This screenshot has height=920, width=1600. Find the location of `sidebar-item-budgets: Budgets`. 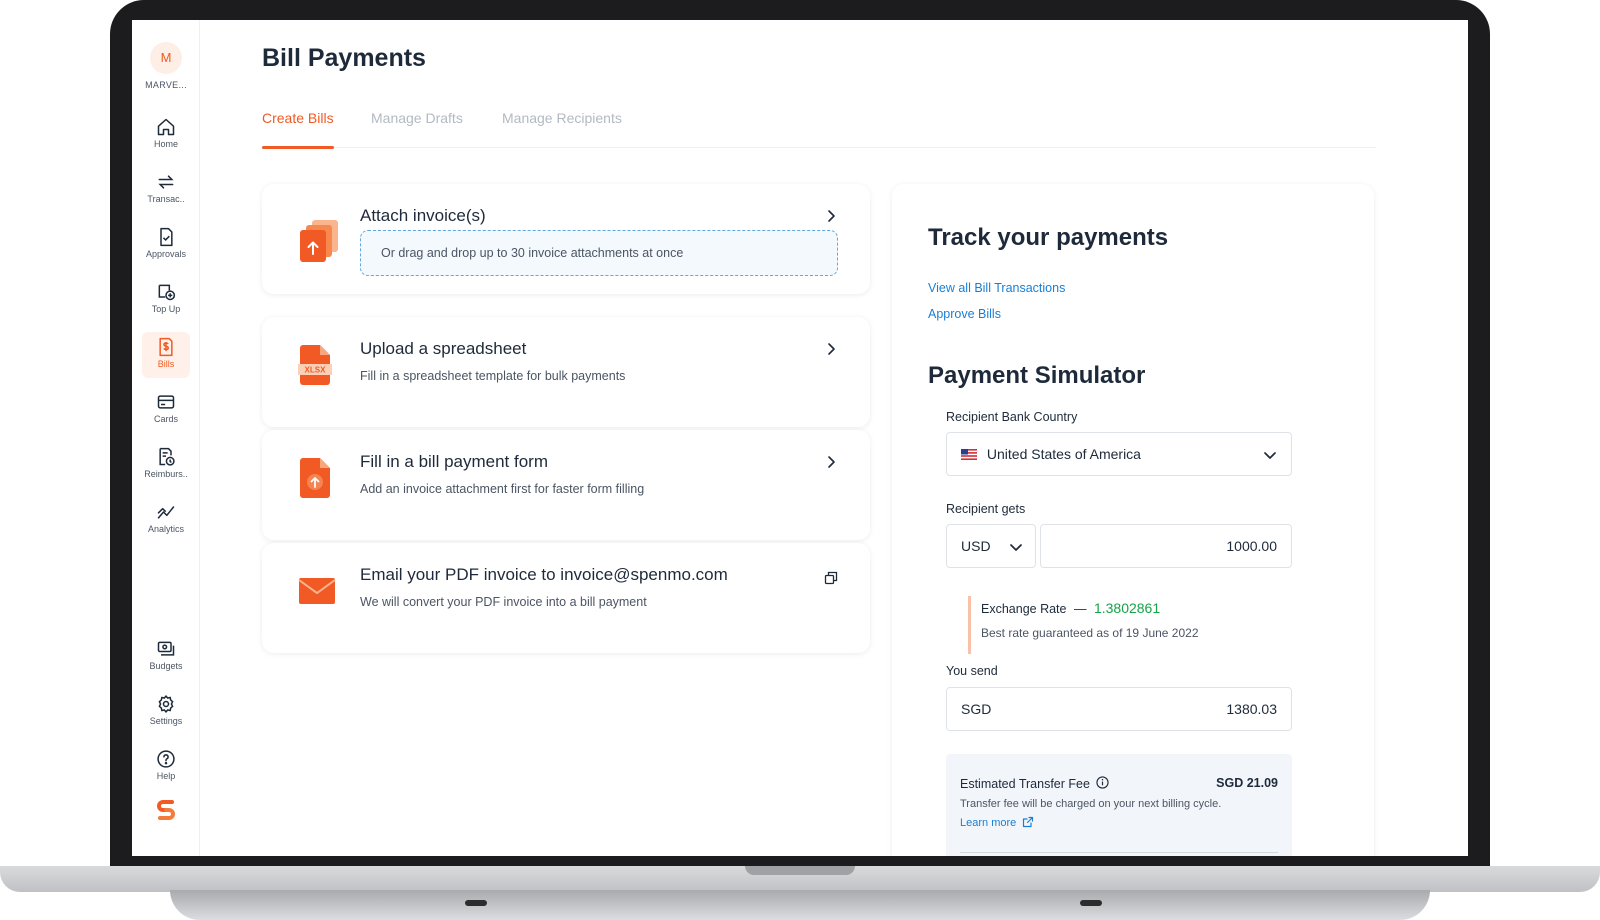

sidebar-item-budgets: Budgets is located at coordinates (166, 657).